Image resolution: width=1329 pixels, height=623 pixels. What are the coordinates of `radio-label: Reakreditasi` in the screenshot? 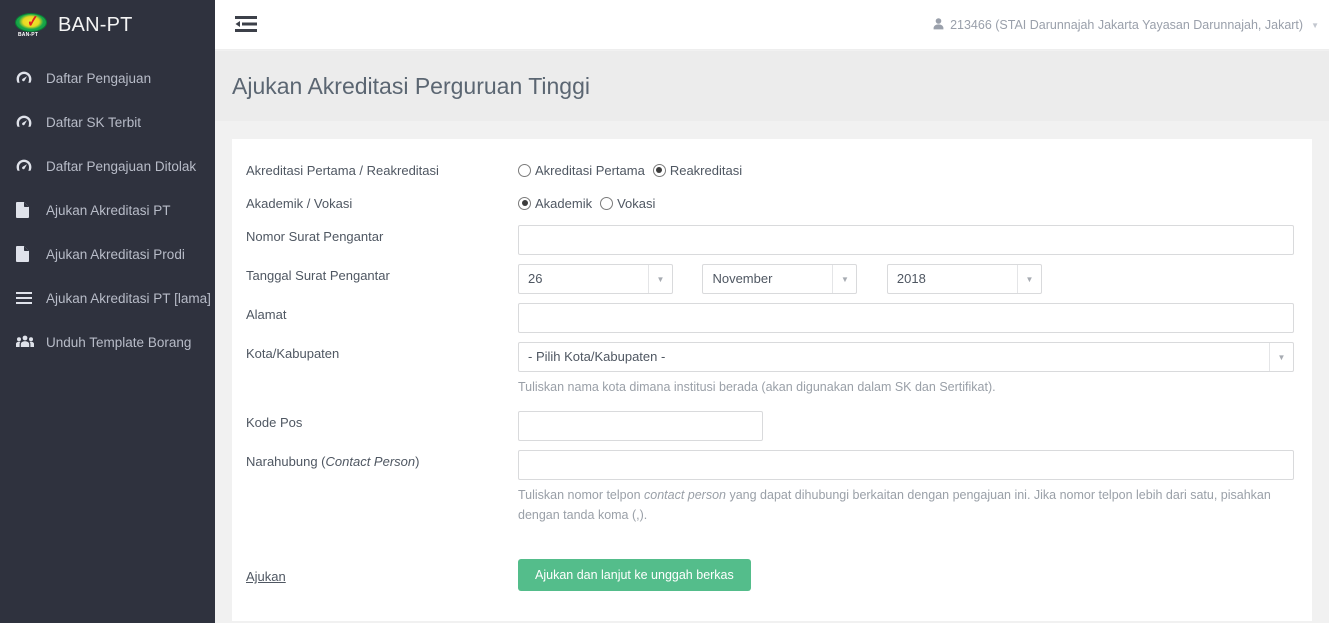 It's located at (706, 170).